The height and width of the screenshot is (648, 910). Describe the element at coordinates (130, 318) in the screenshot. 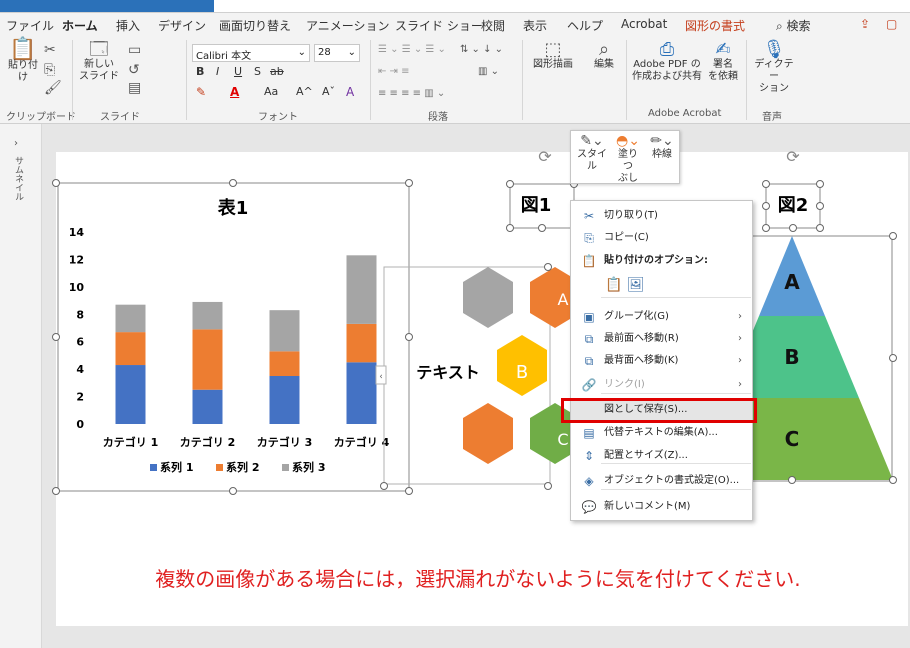

I see `bar-系列3-1` at that location.